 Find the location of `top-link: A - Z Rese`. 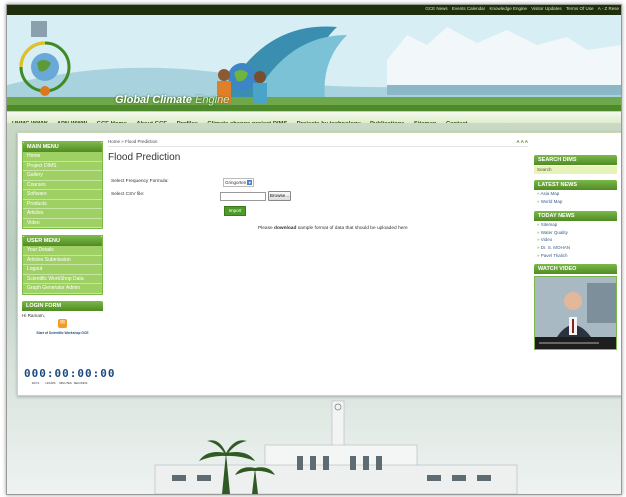

top-link: A - Z Rese is located at coordinates (608, 8).